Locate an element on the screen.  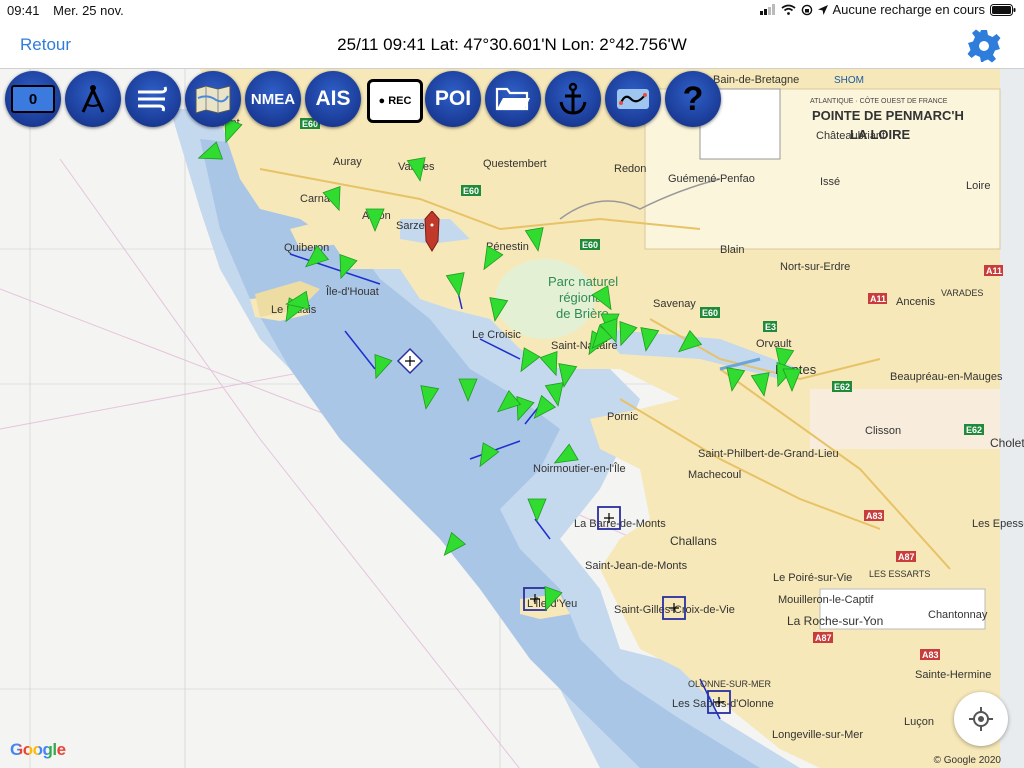
nmea-button: NMEA is located at coordinates (273, 99).